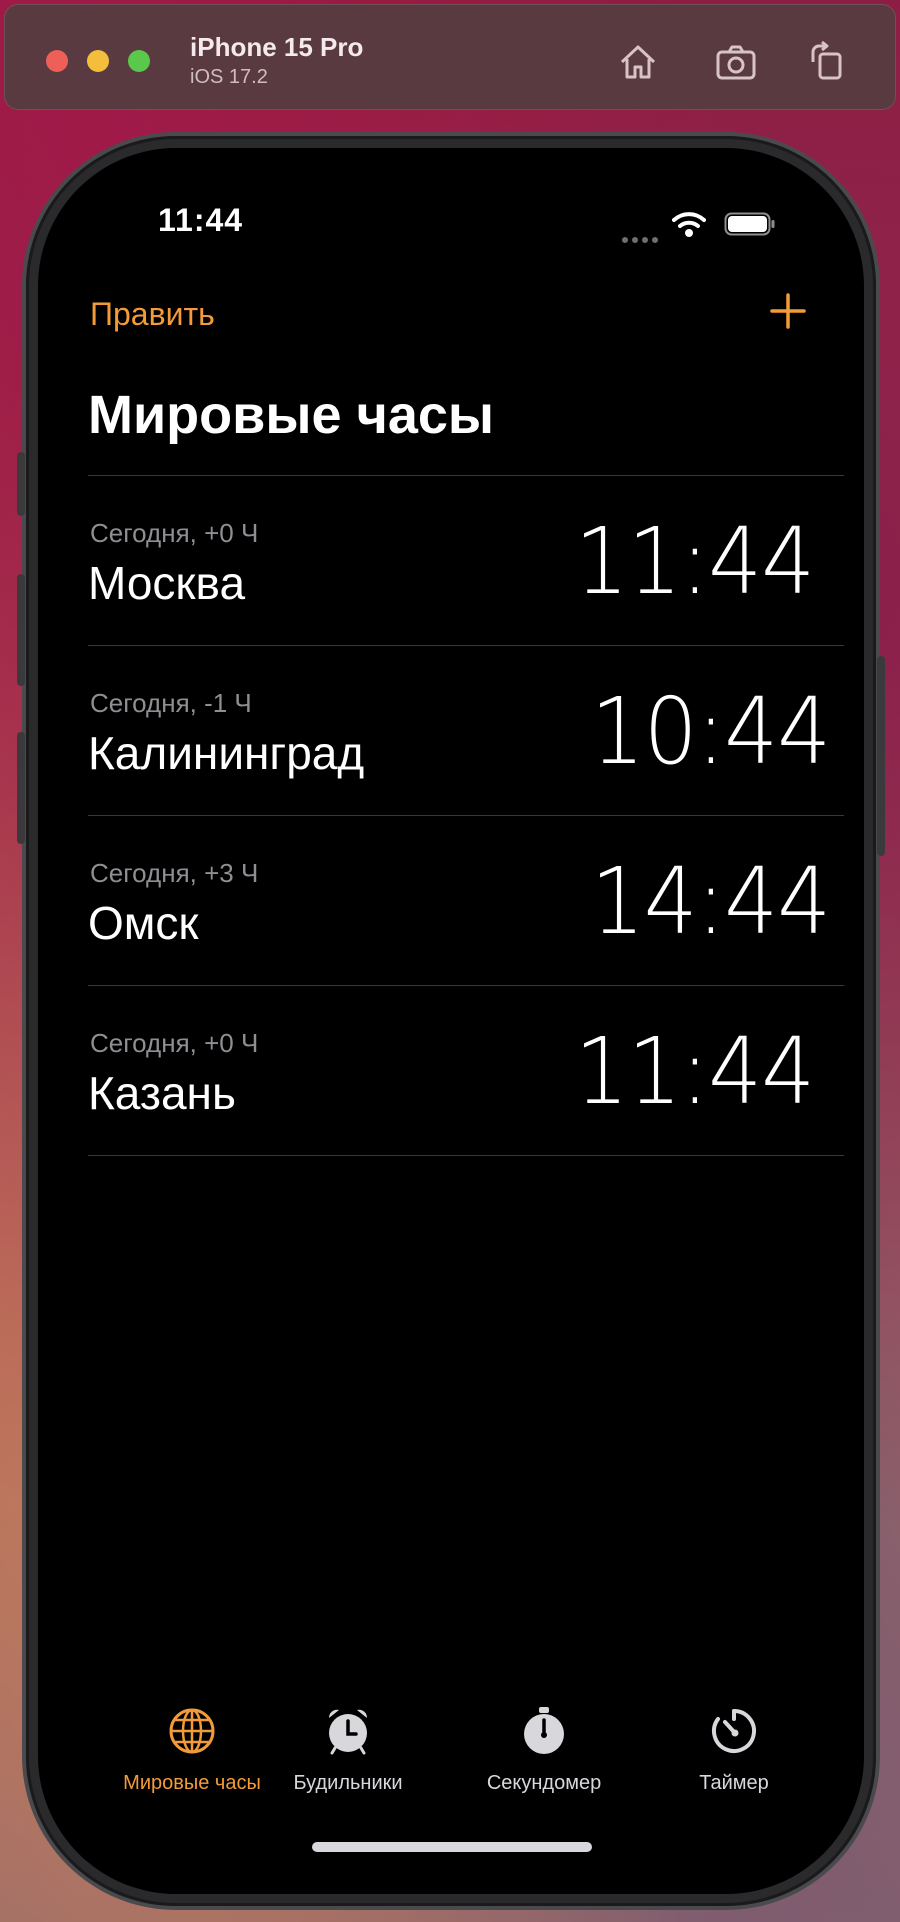 The width and height of the screenshot is (900, 1922). Describe the element at coordinates (466, 730) in the screenshot. I see `clock-row: Сегодня, -1 Ч Калининград 10:44` at that location.